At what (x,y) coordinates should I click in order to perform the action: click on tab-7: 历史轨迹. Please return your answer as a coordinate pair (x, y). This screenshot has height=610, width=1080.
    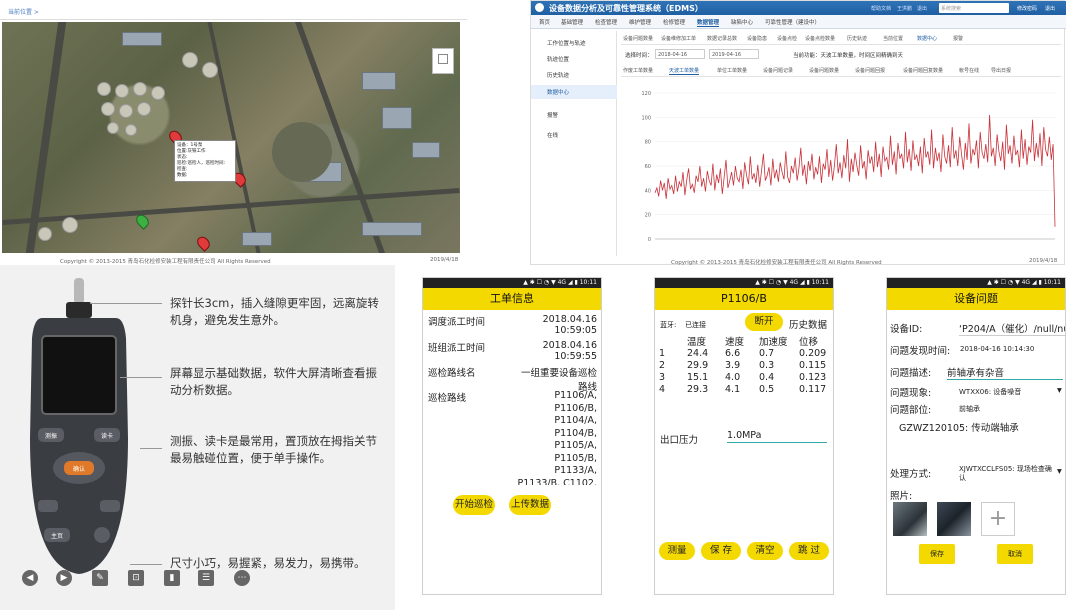
    Looking at the image, I should click on (857, 38).